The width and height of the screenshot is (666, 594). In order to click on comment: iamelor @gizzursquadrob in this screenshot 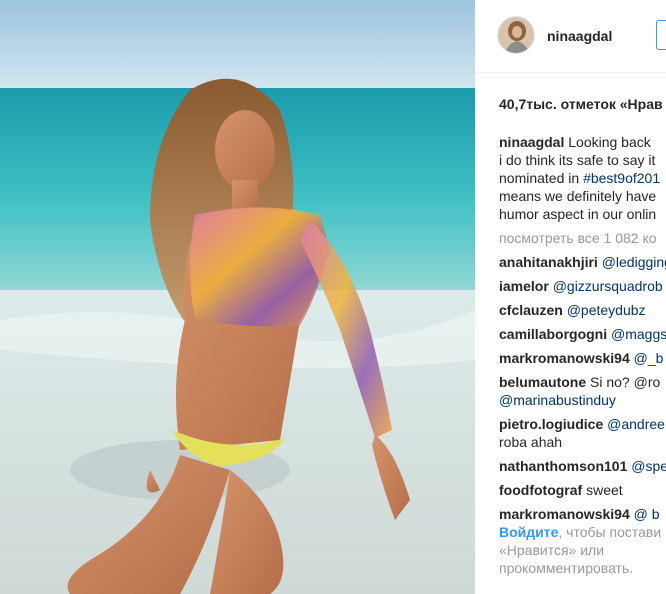, I will do `click(582, 286)`.